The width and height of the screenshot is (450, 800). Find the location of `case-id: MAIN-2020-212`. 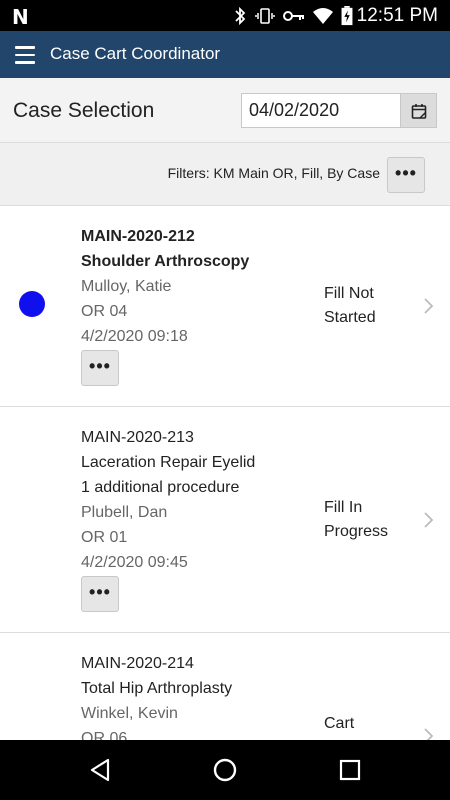

case-id: MAIN-2020-212 is located at coordinates (138, 236).